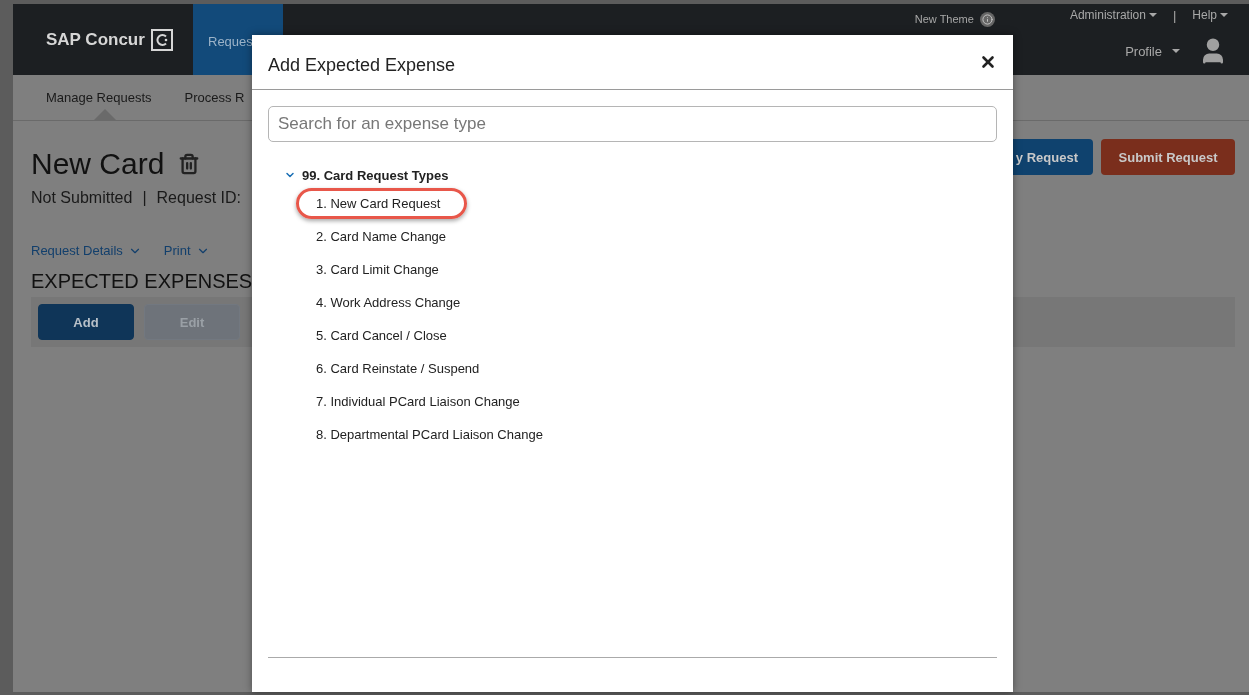 The height and width of the screenshot is (695, 1249). What do you see at coordinates (98, 164) in the screenshot?
I see `request-title: New Card` at bounding box center [98, 164].